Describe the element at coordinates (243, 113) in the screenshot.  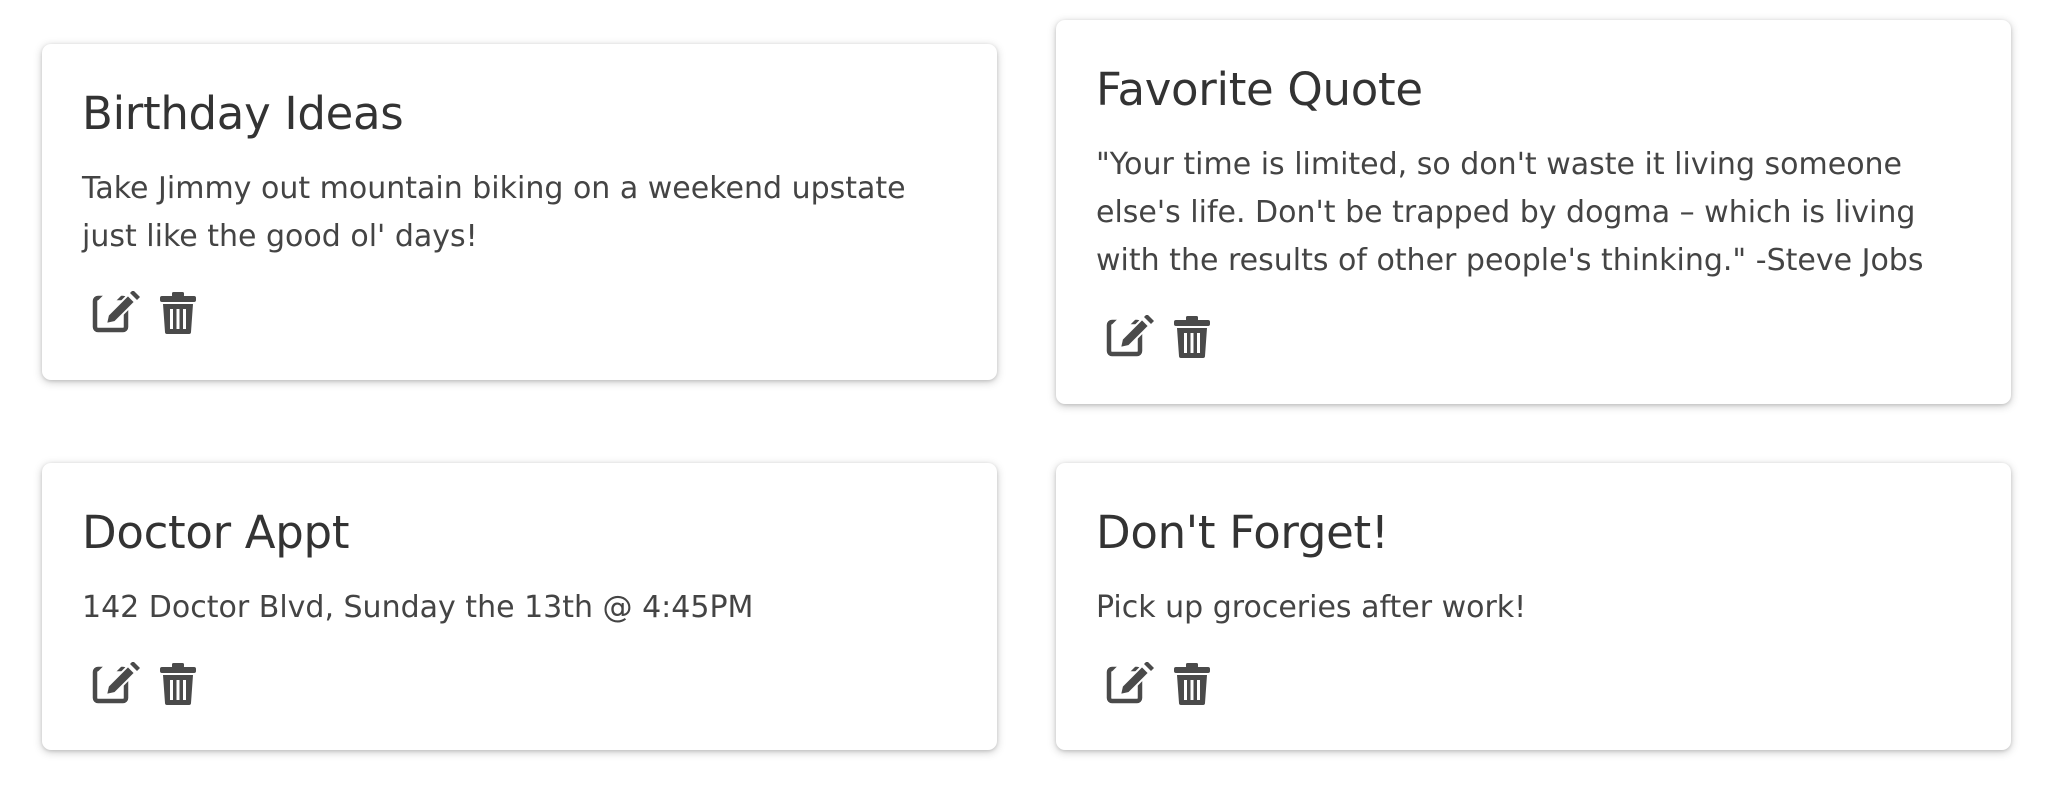
I see `note-title: Birthday Ideas` at that location.